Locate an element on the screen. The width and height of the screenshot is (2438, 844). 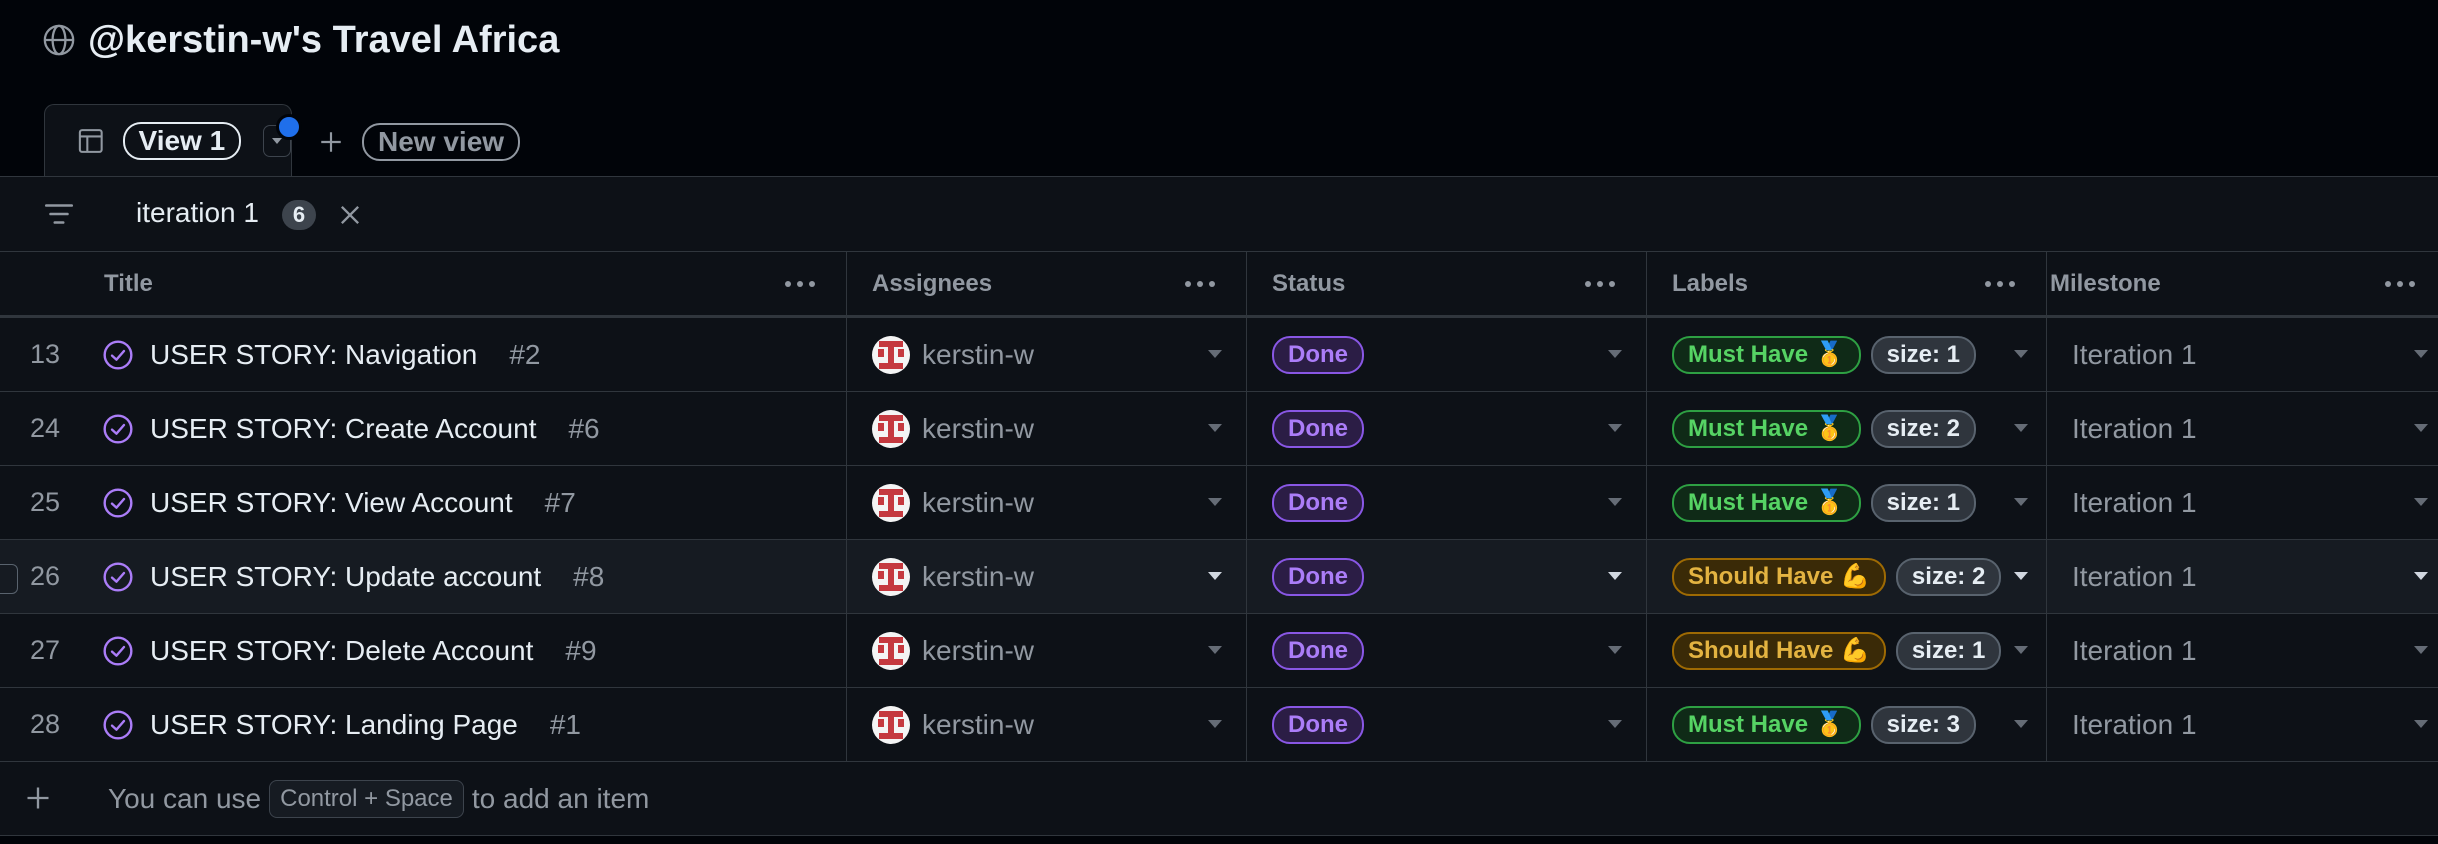
column-header-labels: Labels is located at coordinates (1710, 283).